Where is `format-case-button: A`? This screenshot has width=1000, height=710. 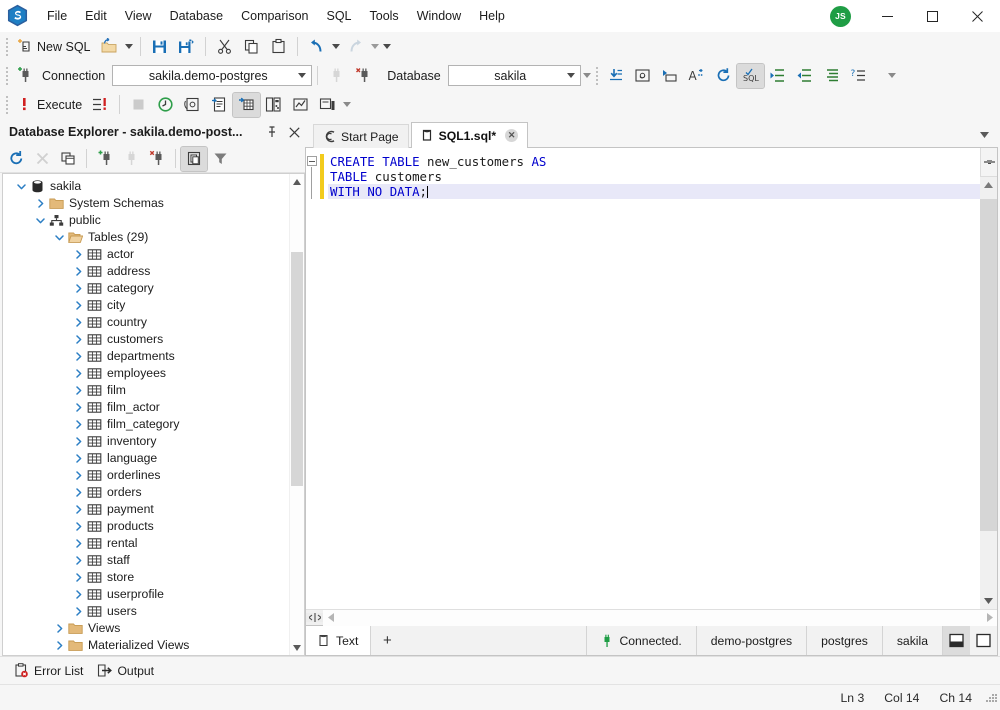
format-case-button: A is located at coordinates (696, 76).